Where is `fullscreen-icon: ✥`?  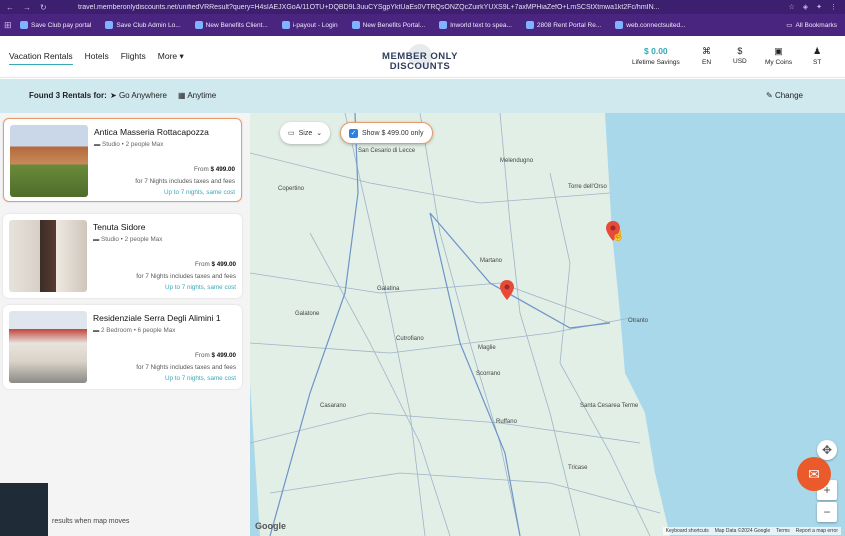 fullscreen-icon: ✥ is located at coordinates (827, 450).